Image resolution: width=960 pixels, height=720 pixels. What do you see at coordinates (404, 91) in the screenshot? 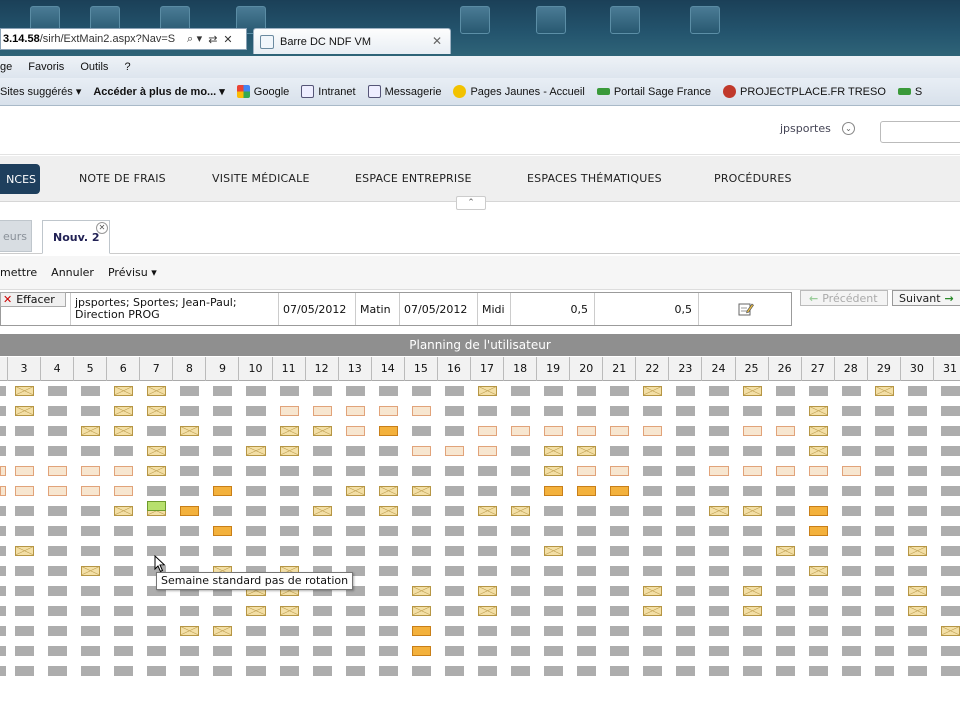
I see `favorite-messagerie: Messagerie` at bounding box center [404, 91].